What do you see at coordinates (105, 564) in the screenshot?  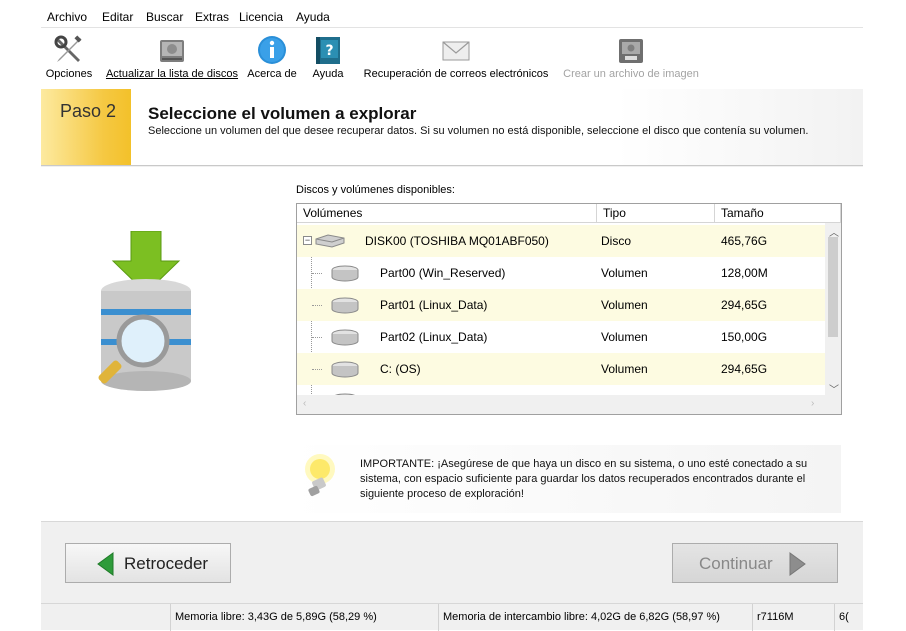 I see `arrow-left-icon` at bounding box center [105, 564].